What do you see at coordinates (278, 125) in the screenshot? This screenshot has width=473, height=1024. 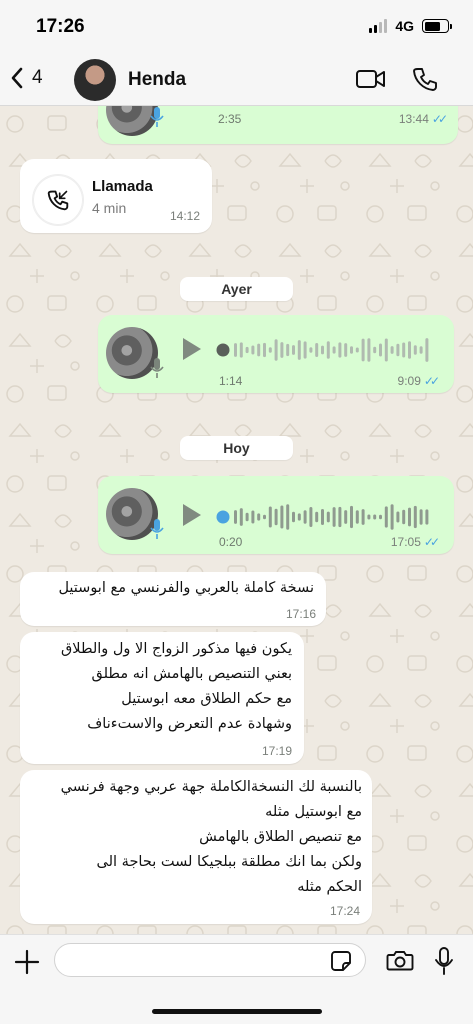 I see `voice-message-bubble: 2:35 13:44 ✓✓` at bounding box center [278, 125].